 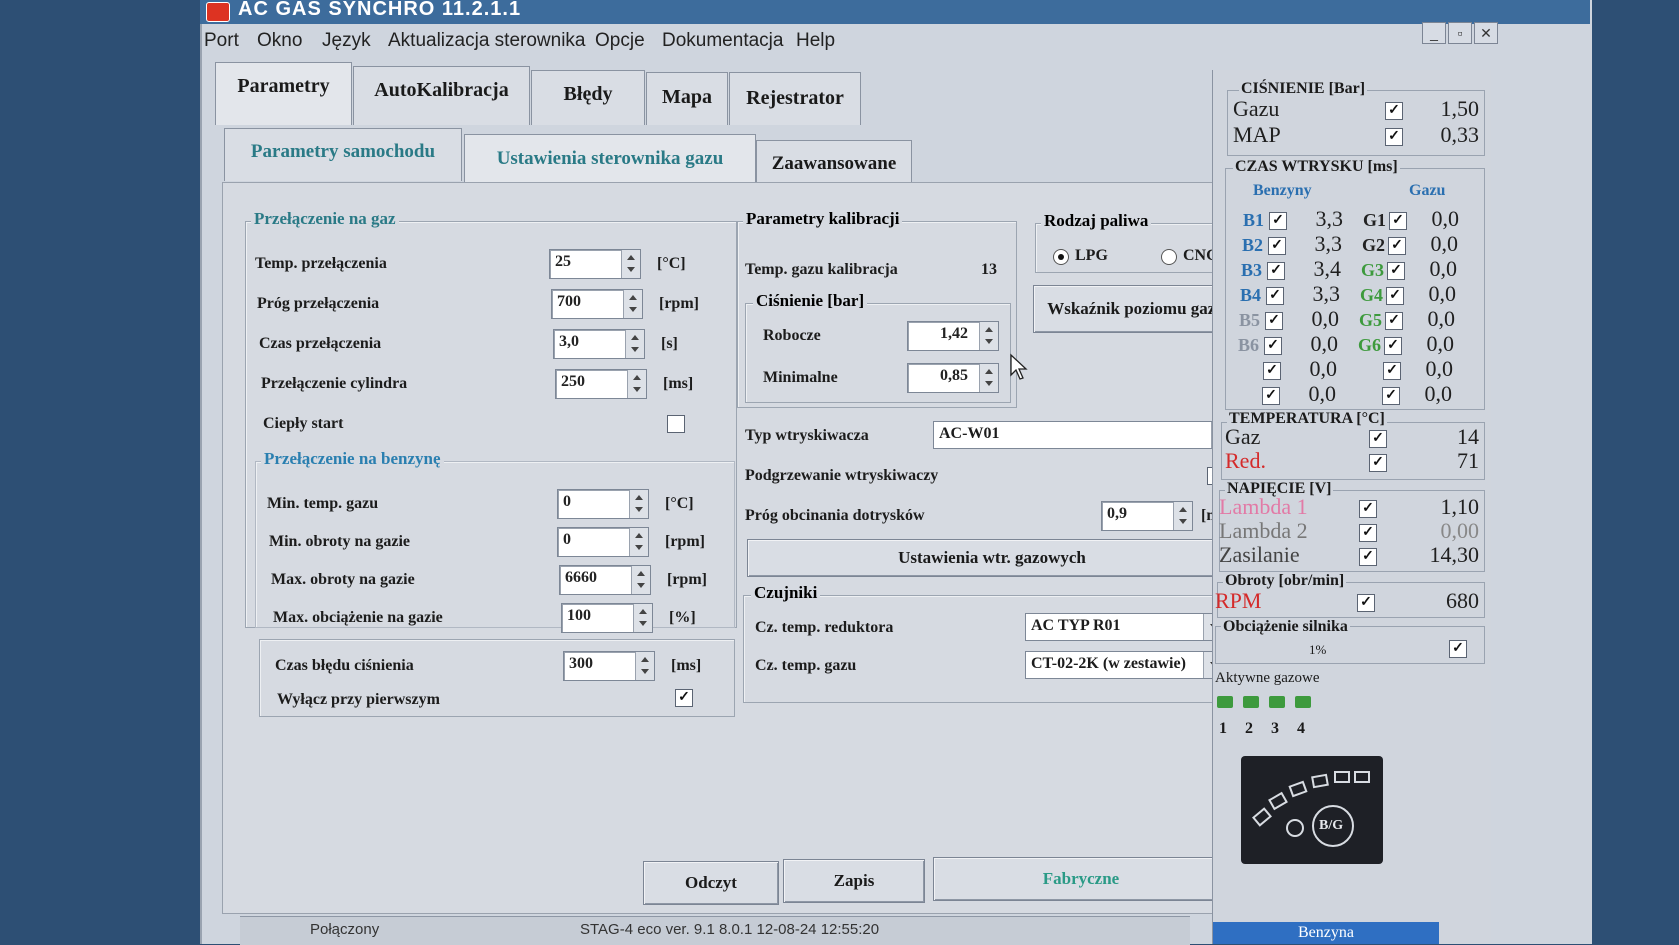 What do you see at coordinates (815, 41) in the screenshot?
I see `menu-help: Help` at bounding box center [815, 41].